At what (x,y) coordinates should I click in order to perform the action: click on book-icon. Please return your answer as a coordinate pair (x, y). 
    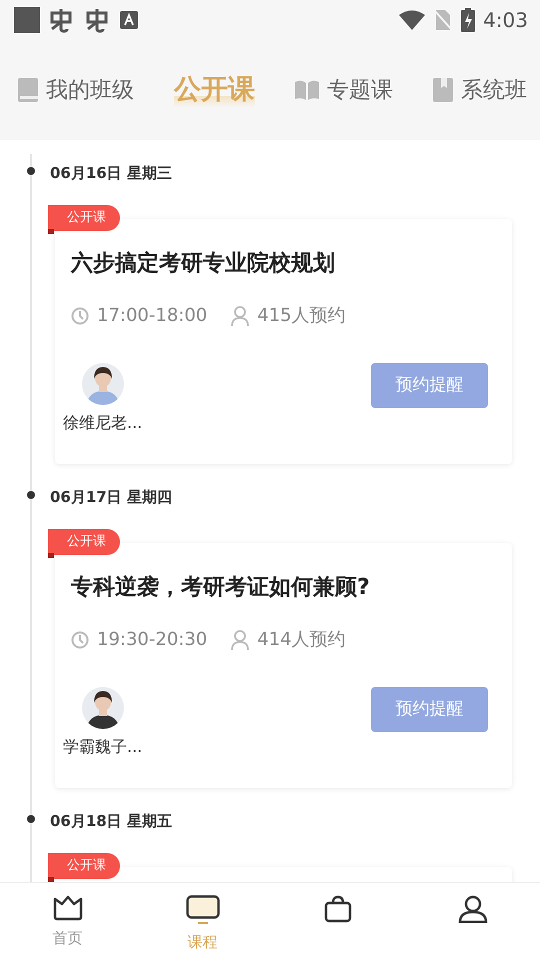
    Looking at the image, I should click on (28, 90).